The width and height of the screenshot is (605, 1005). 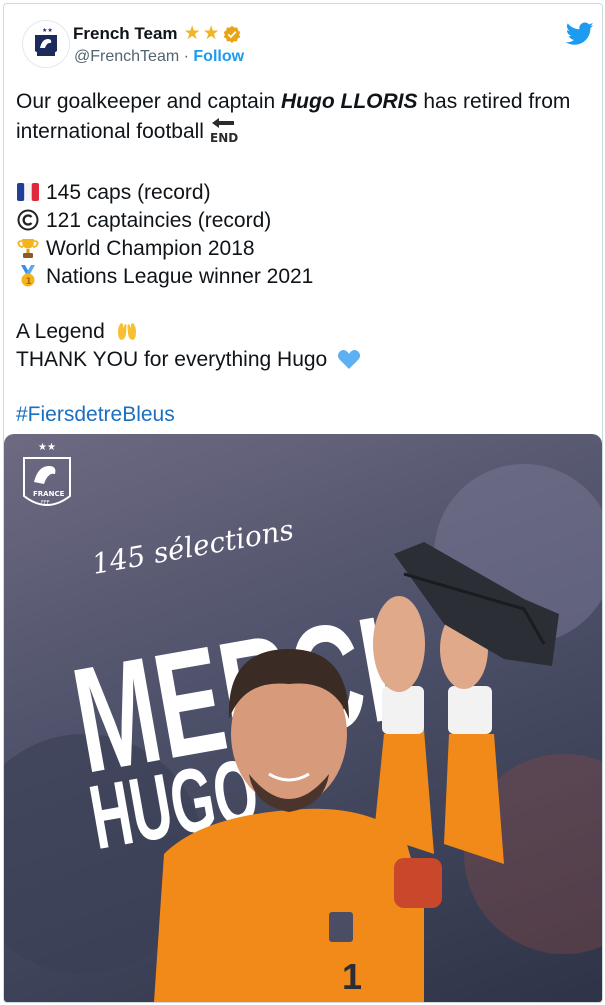 What do you see at coordinates (159, 220) in the screenshot?
I see `stat-text: 121 captaincies (record)` at bounding box center [159, 220].